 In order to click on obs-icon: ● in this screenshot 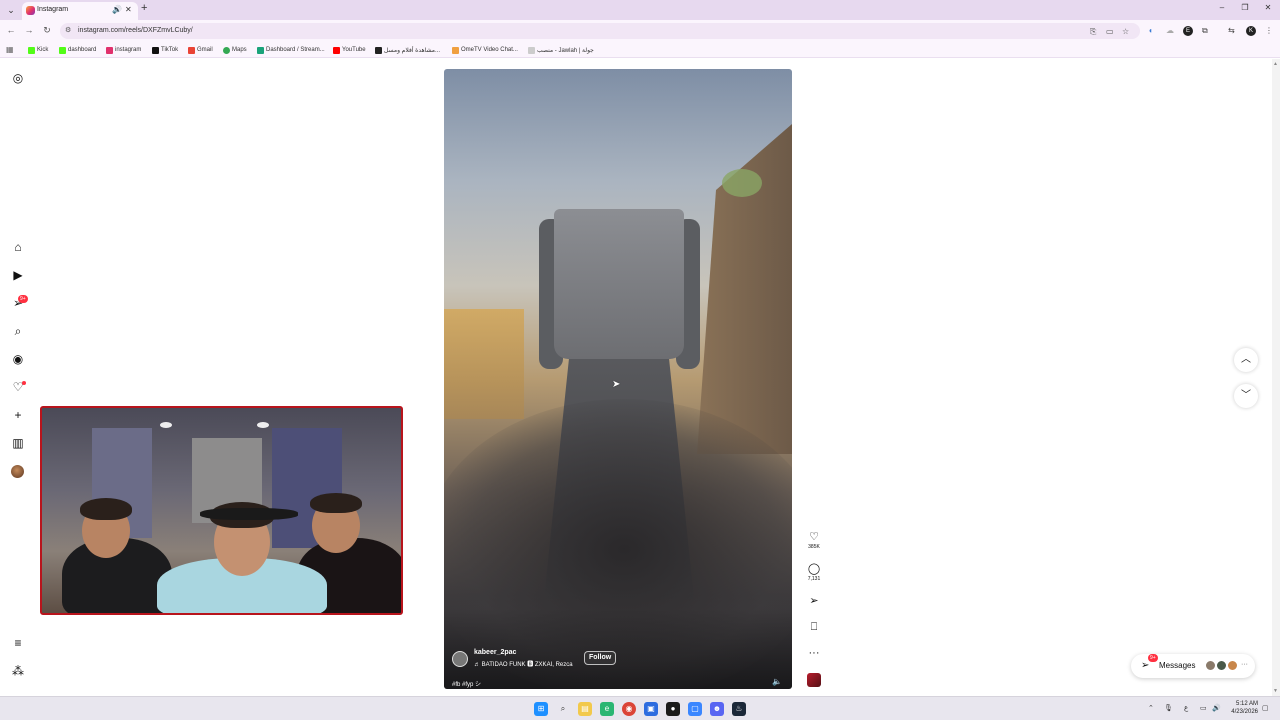, I will do `click(673, 709)`.